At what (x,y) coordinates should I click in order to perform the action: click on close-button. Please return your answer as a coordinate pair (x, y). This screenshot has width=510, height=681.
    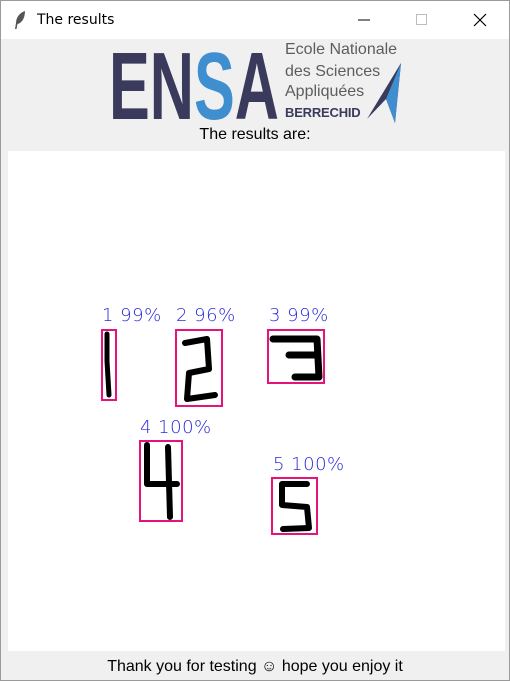
    Looking at the image, I should click on (480, 20).